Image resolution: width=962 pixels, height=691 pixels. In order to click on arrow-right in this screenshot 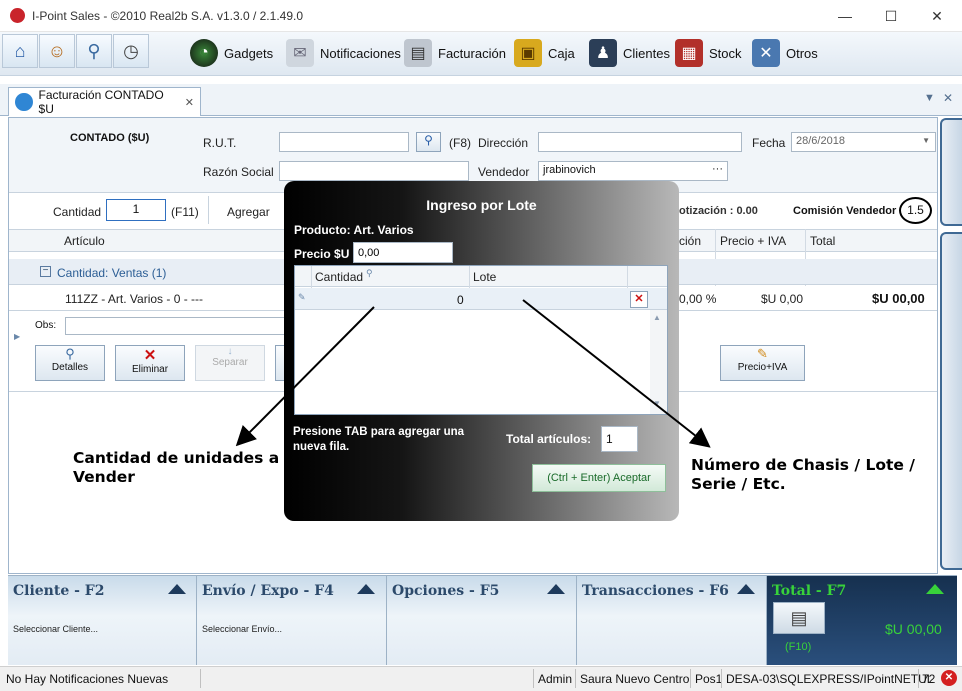, I will do `click(616, 373)`.